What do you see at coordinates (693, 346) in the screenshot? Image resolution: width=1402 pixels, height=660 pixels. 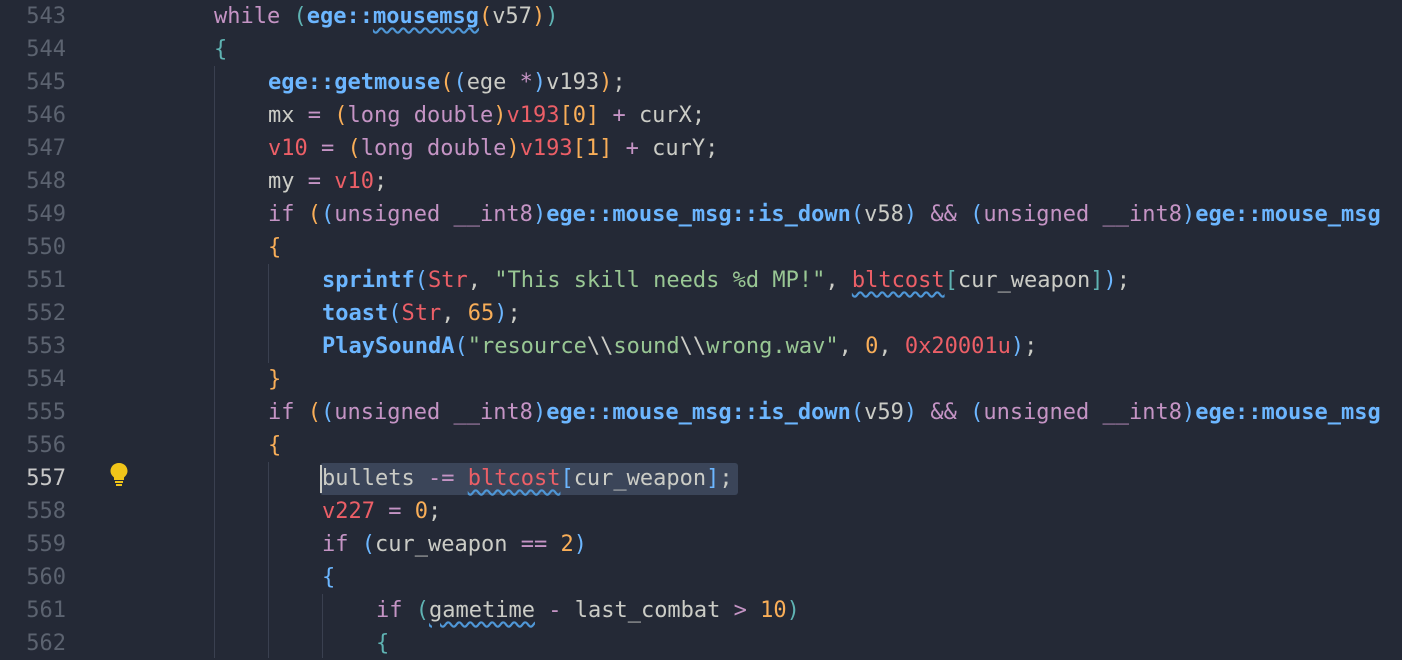 I see `code-token: \\` at bounding box center [693, 346].